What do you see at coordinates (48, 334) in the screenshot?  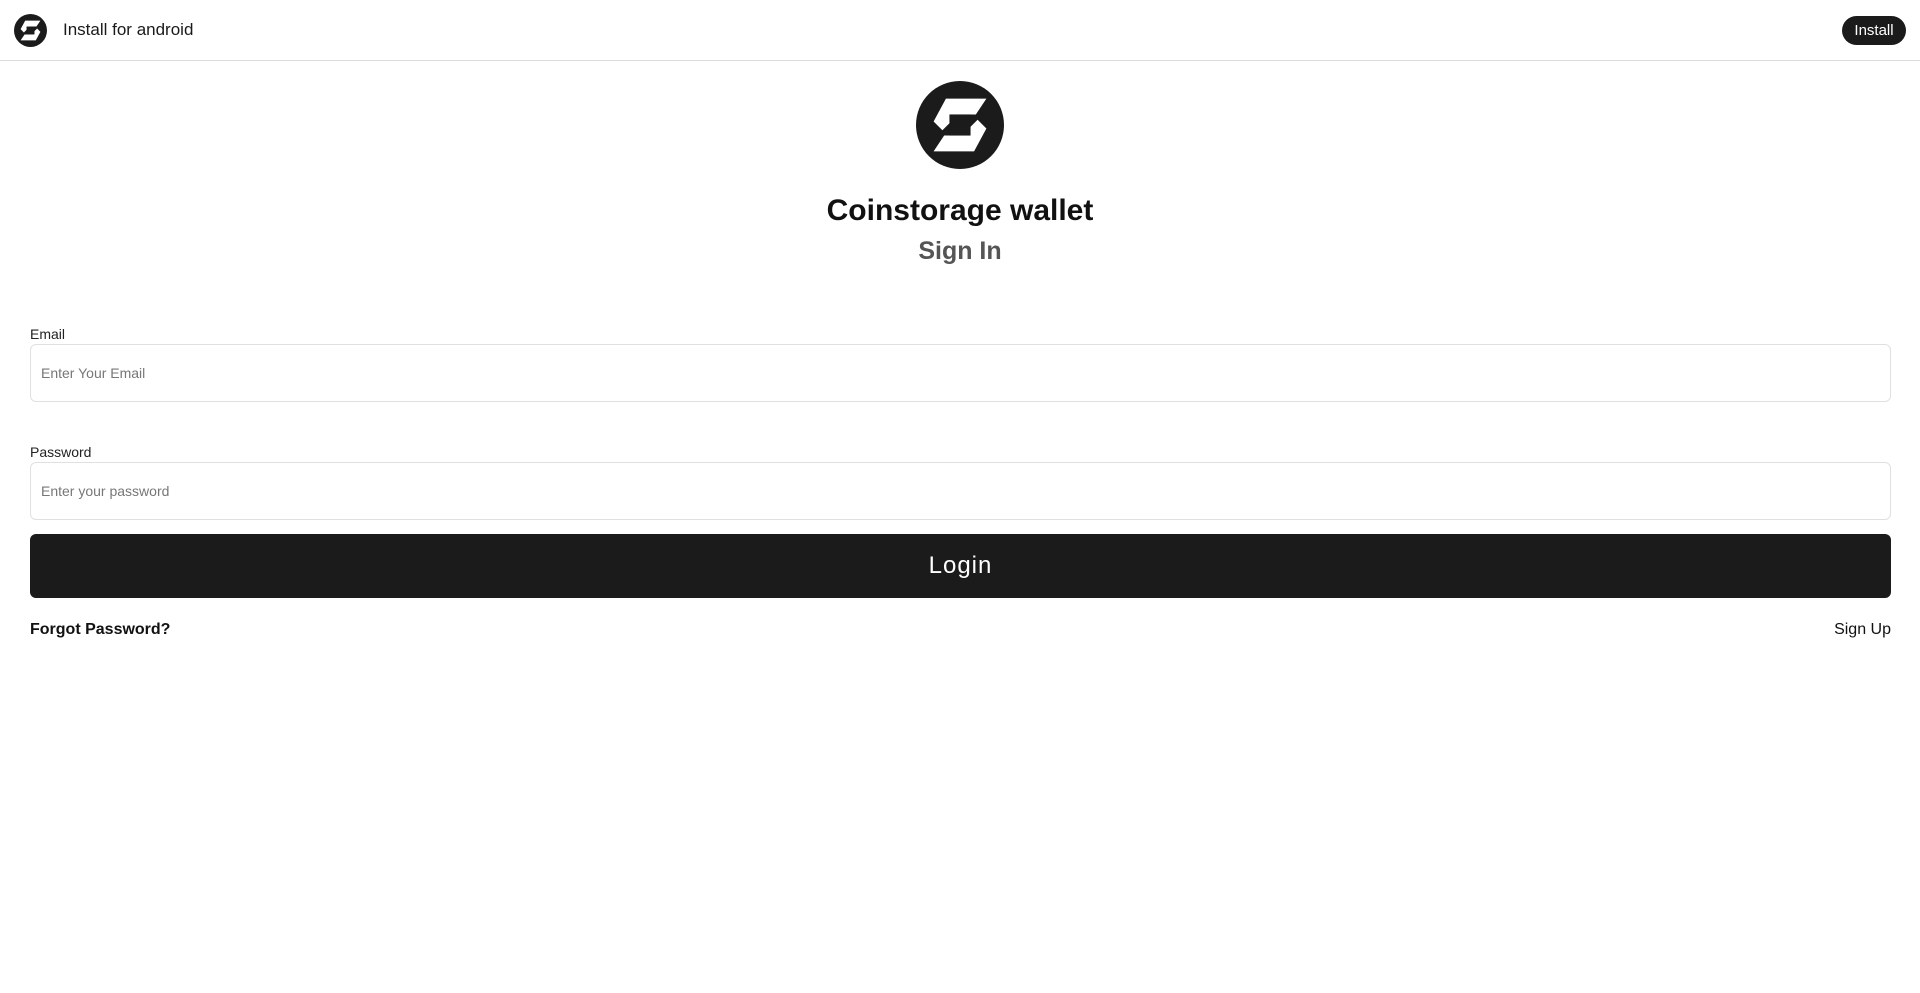 I see `email-label: Email` at bounding box center [48, 334].